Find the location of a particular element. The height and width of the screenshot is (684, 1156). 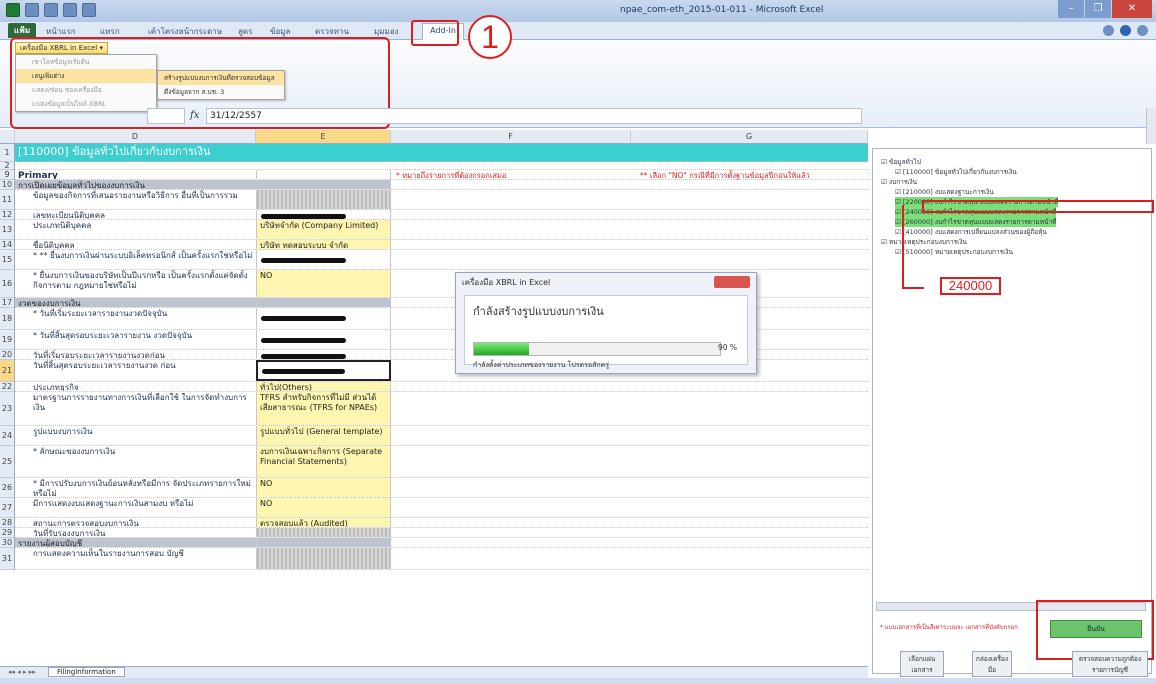

column-header-e: E is located at coordinates (323, 137).